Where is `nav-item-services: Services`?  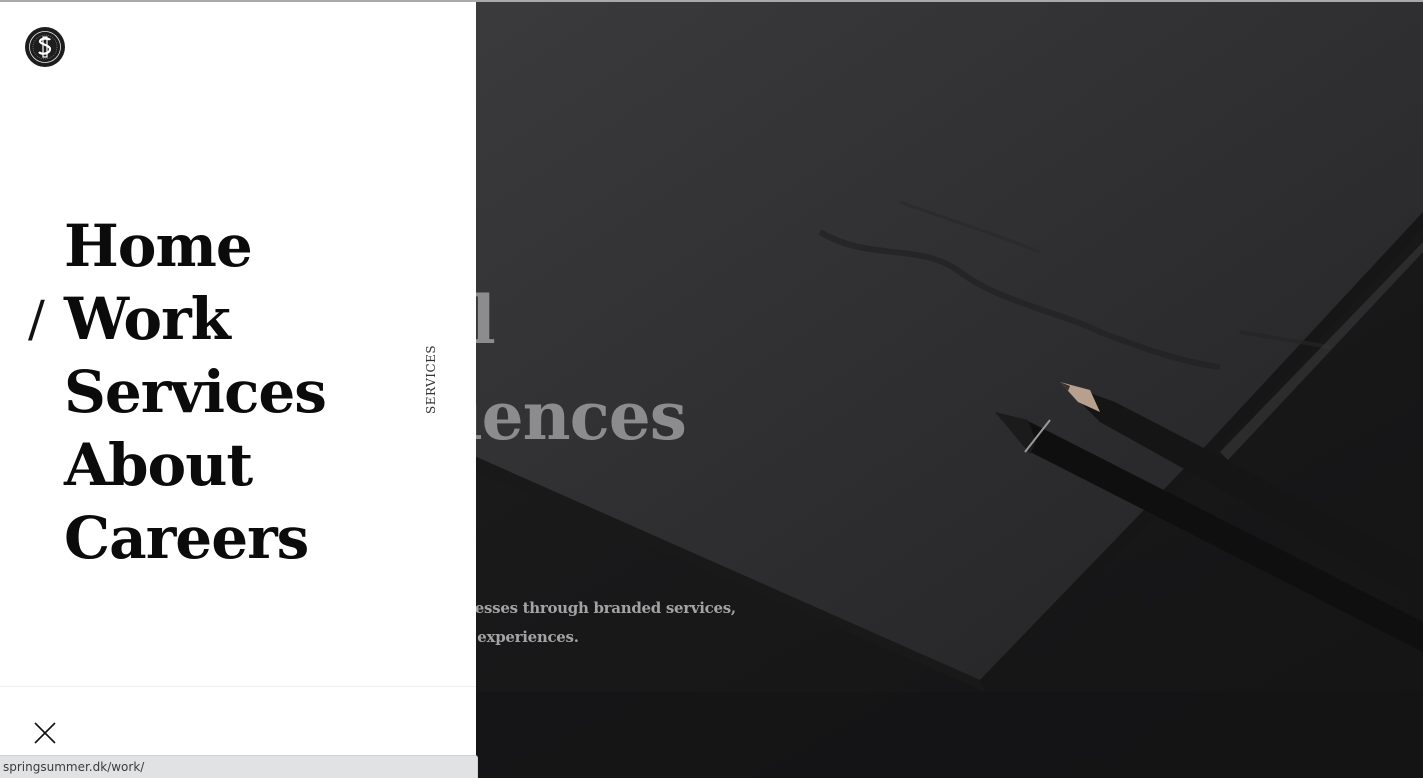 nav-item-services: Services is located at coordinates (177, 392).